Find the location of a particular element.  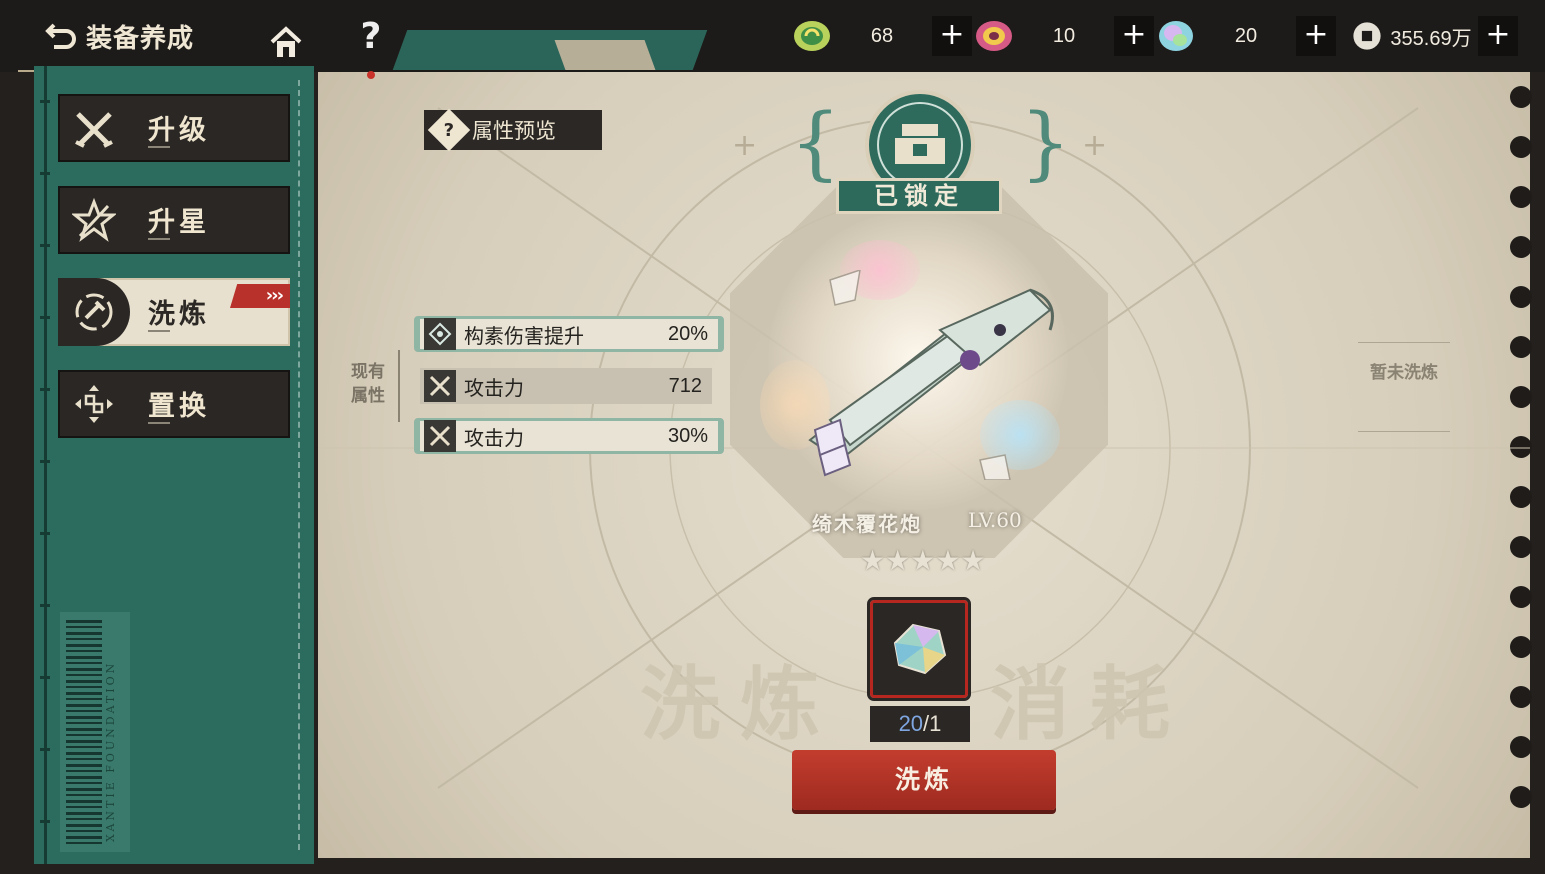

refine-stone-icon is located at coordinates (920, 649).